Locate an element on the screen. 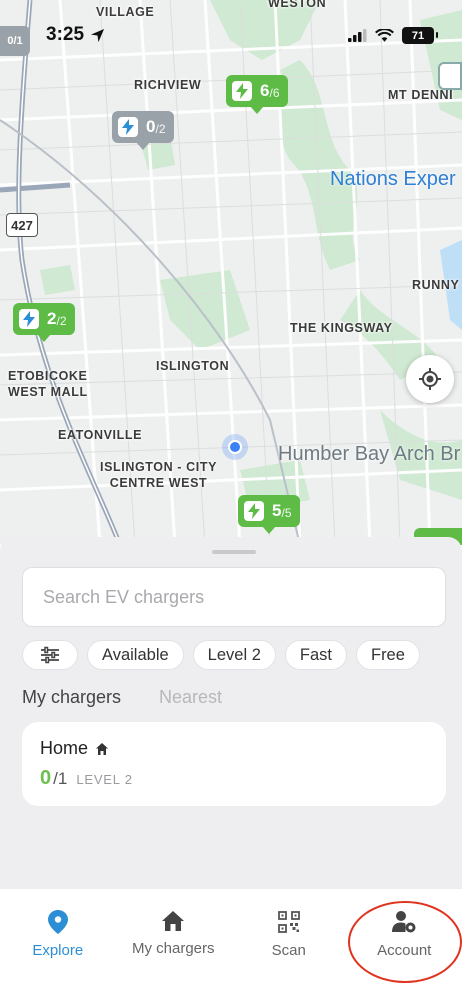 This screenshot has width=462, height=984. status-bar-time: 3:25 is located at coordinates (75, 35).